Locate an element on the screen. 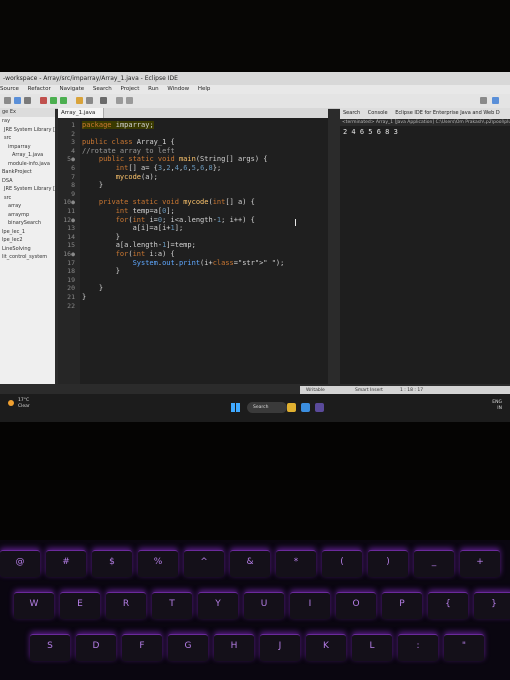 The image size is (510, 680). code-line: package imparray; is located at coordinates (118, 125).